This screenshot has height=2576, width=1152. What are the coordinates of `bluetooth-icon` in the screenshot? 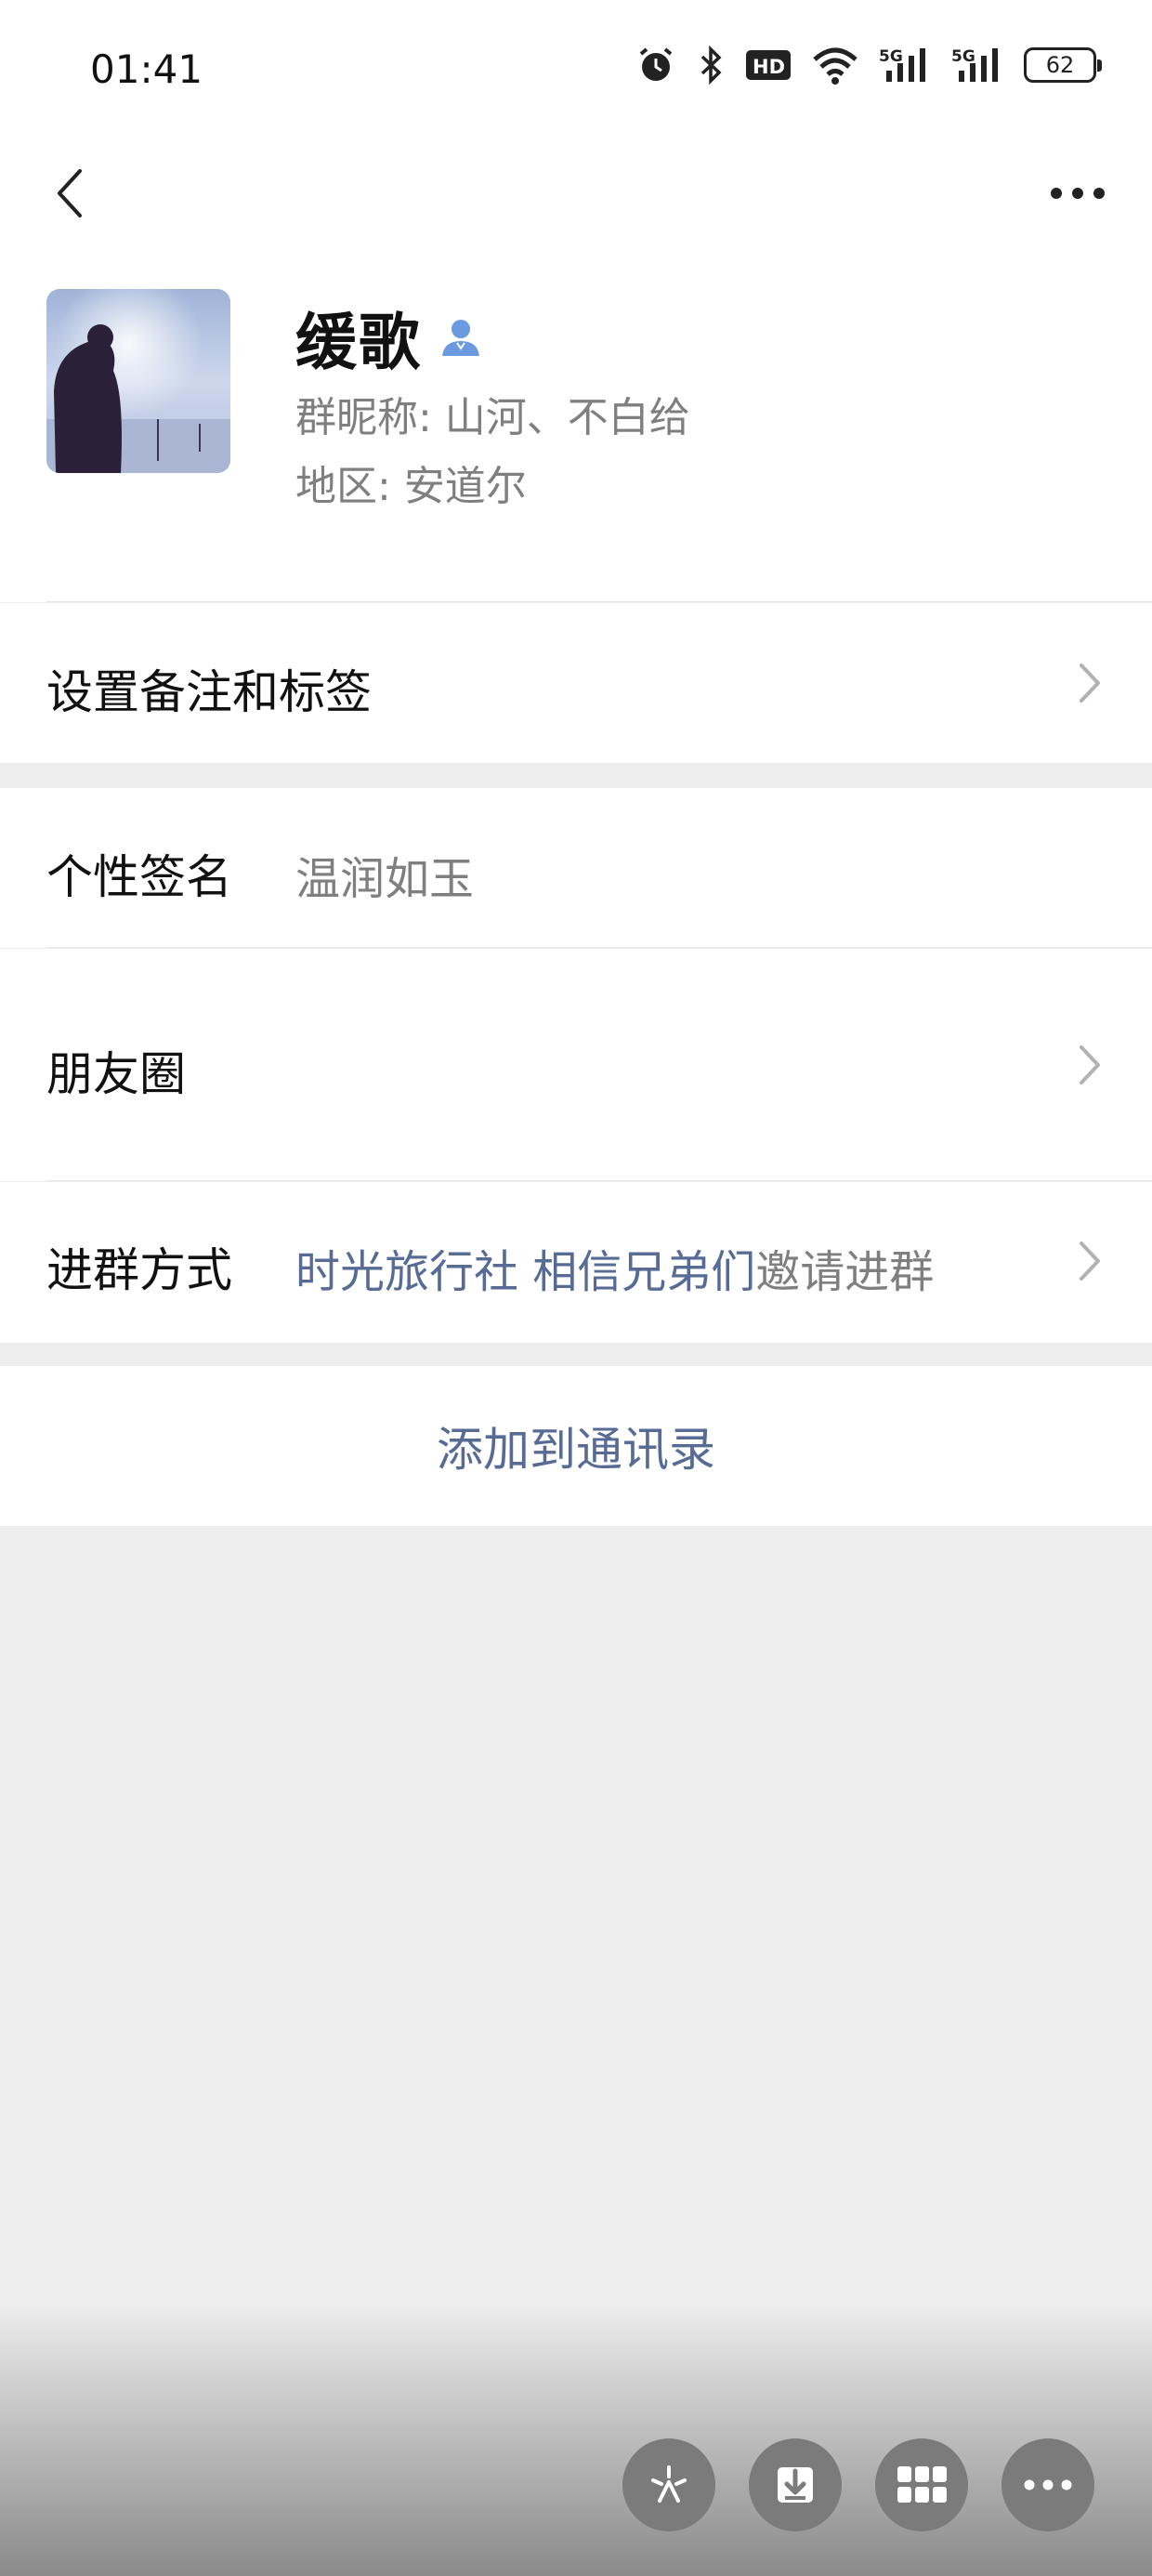 It's located at (711, 65).